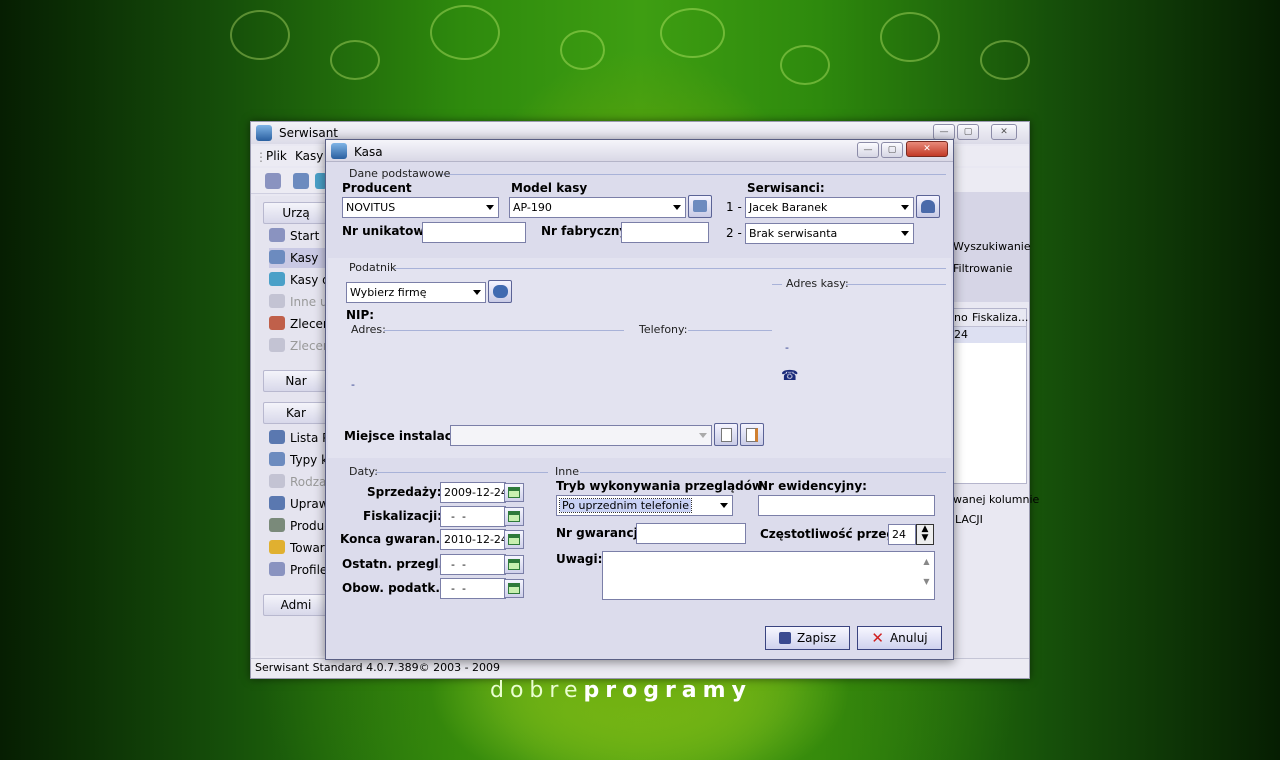 This screenshot has width=1280, height=760. I want to click on sale-date-calendar-button, so click(514, 492).